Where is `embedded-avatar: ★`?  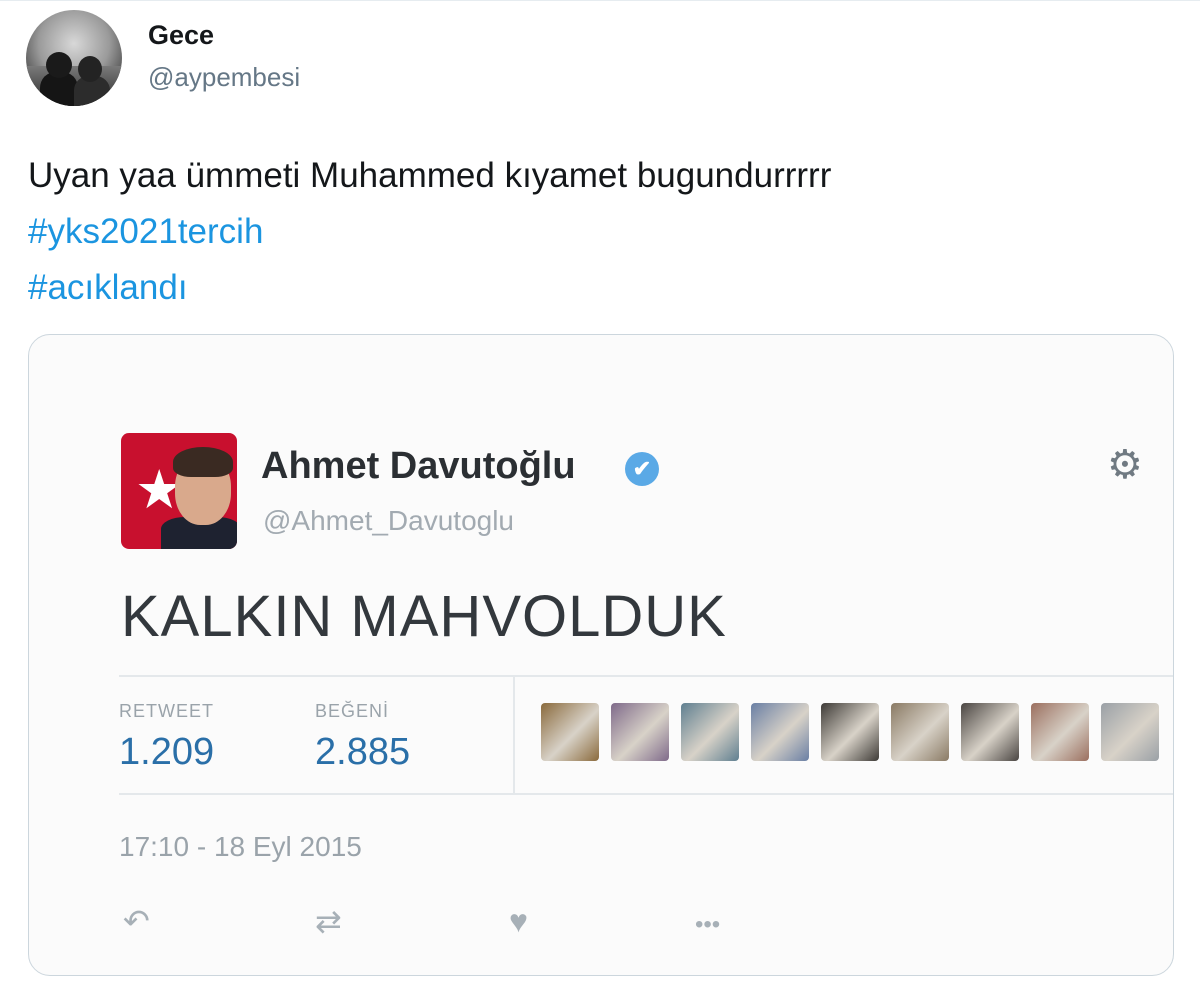
embedded-avatar: ★ is located at coordinates (179, 491).